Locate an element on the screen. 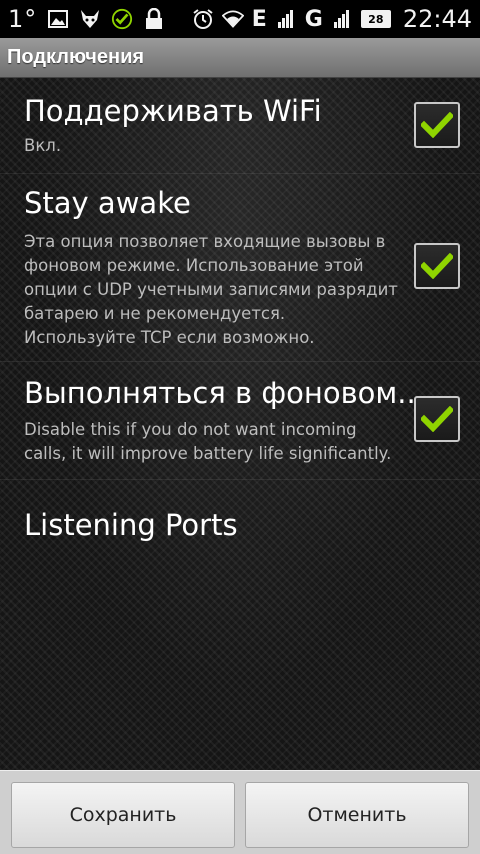 This screenshot has height=854, width=480. button-bar: Сохранить Отменить is located at coordinates (240, 812).